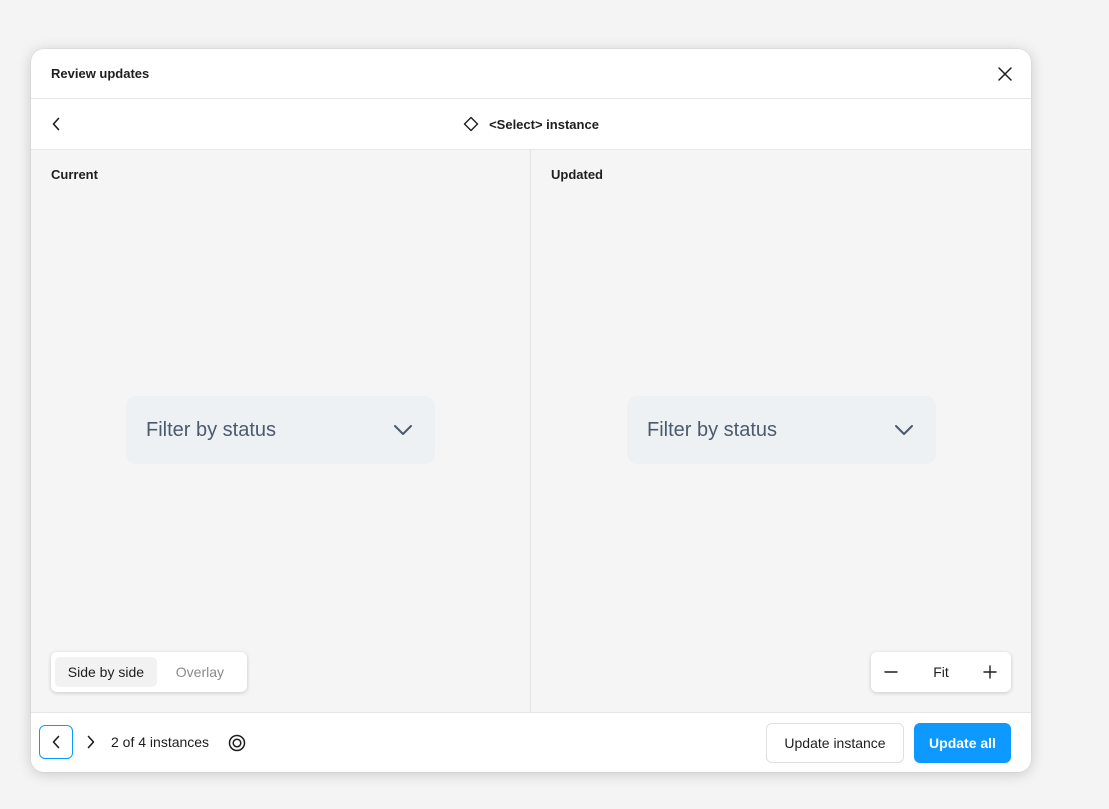 Image resolution: width=1109 pixels, height=809 pixels. What do you see at coordinates (531, 74) in the screenshot?
I see `dialog-header: Review updates` at bounding box center [531, 74].